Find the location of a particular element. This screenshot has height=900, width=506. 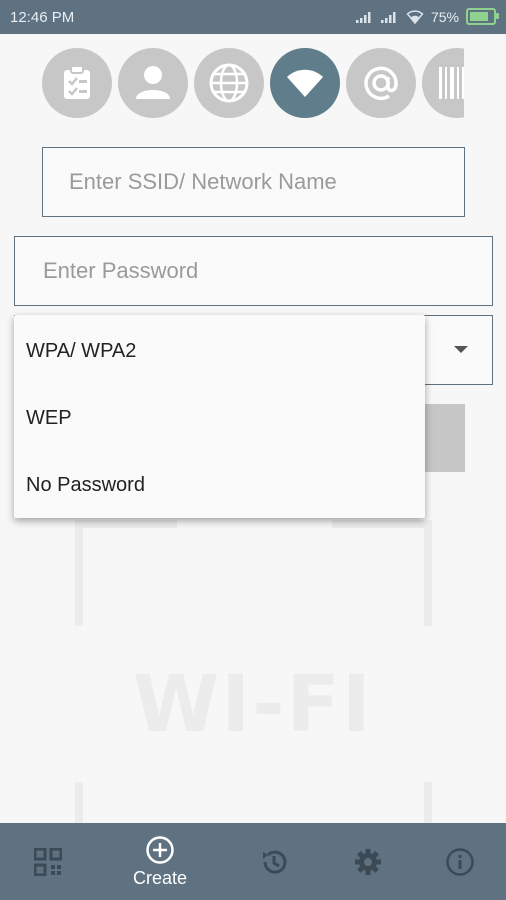

qr-code-icon is located at coordinates (48, 861).